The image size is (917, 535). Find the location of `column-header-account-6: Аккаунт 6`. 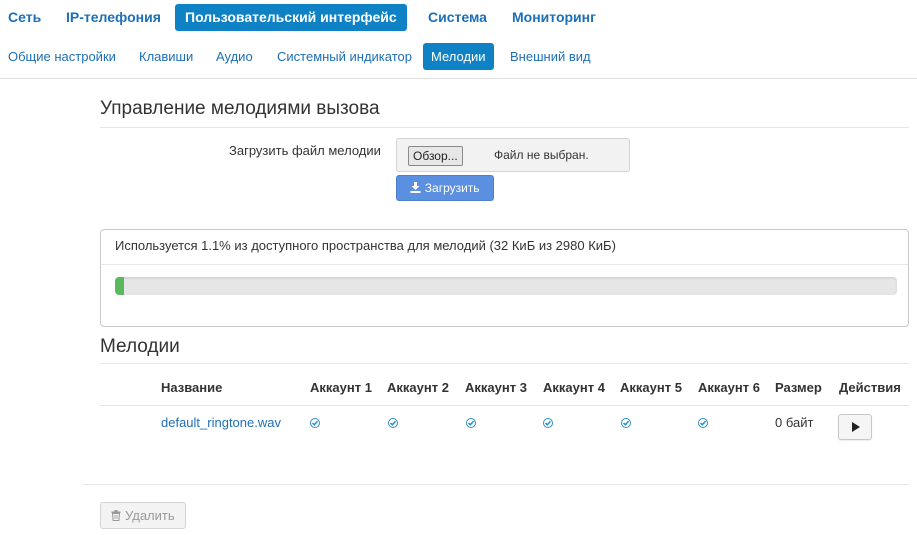

column-header-account-6: Аккаунт 6 is located at coordinates (729, 387).